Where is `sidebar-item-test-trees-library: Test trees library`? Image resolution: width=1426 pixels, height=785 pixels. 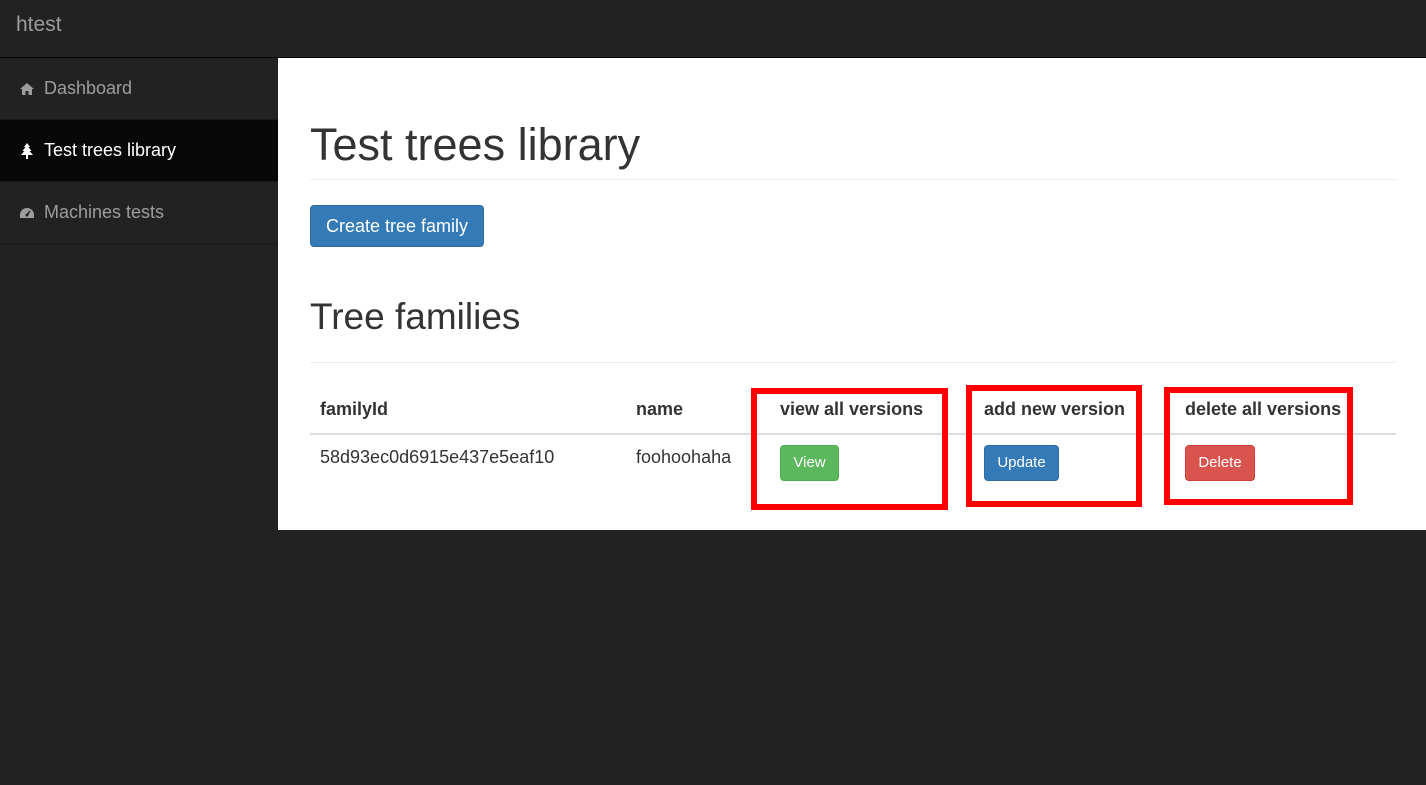
sidebar-item-test-trees-library: Test trees library is located at coordinates (139, 151).